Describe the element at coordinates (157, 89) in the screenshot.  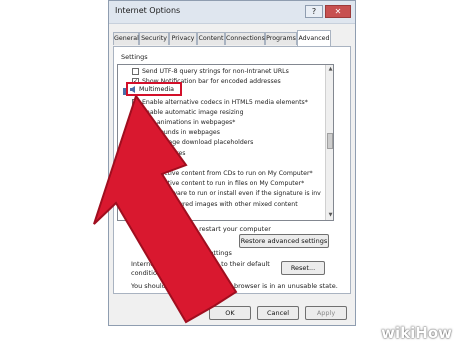
I see `highlighted-multimedia-label: Multimedia` at that location.